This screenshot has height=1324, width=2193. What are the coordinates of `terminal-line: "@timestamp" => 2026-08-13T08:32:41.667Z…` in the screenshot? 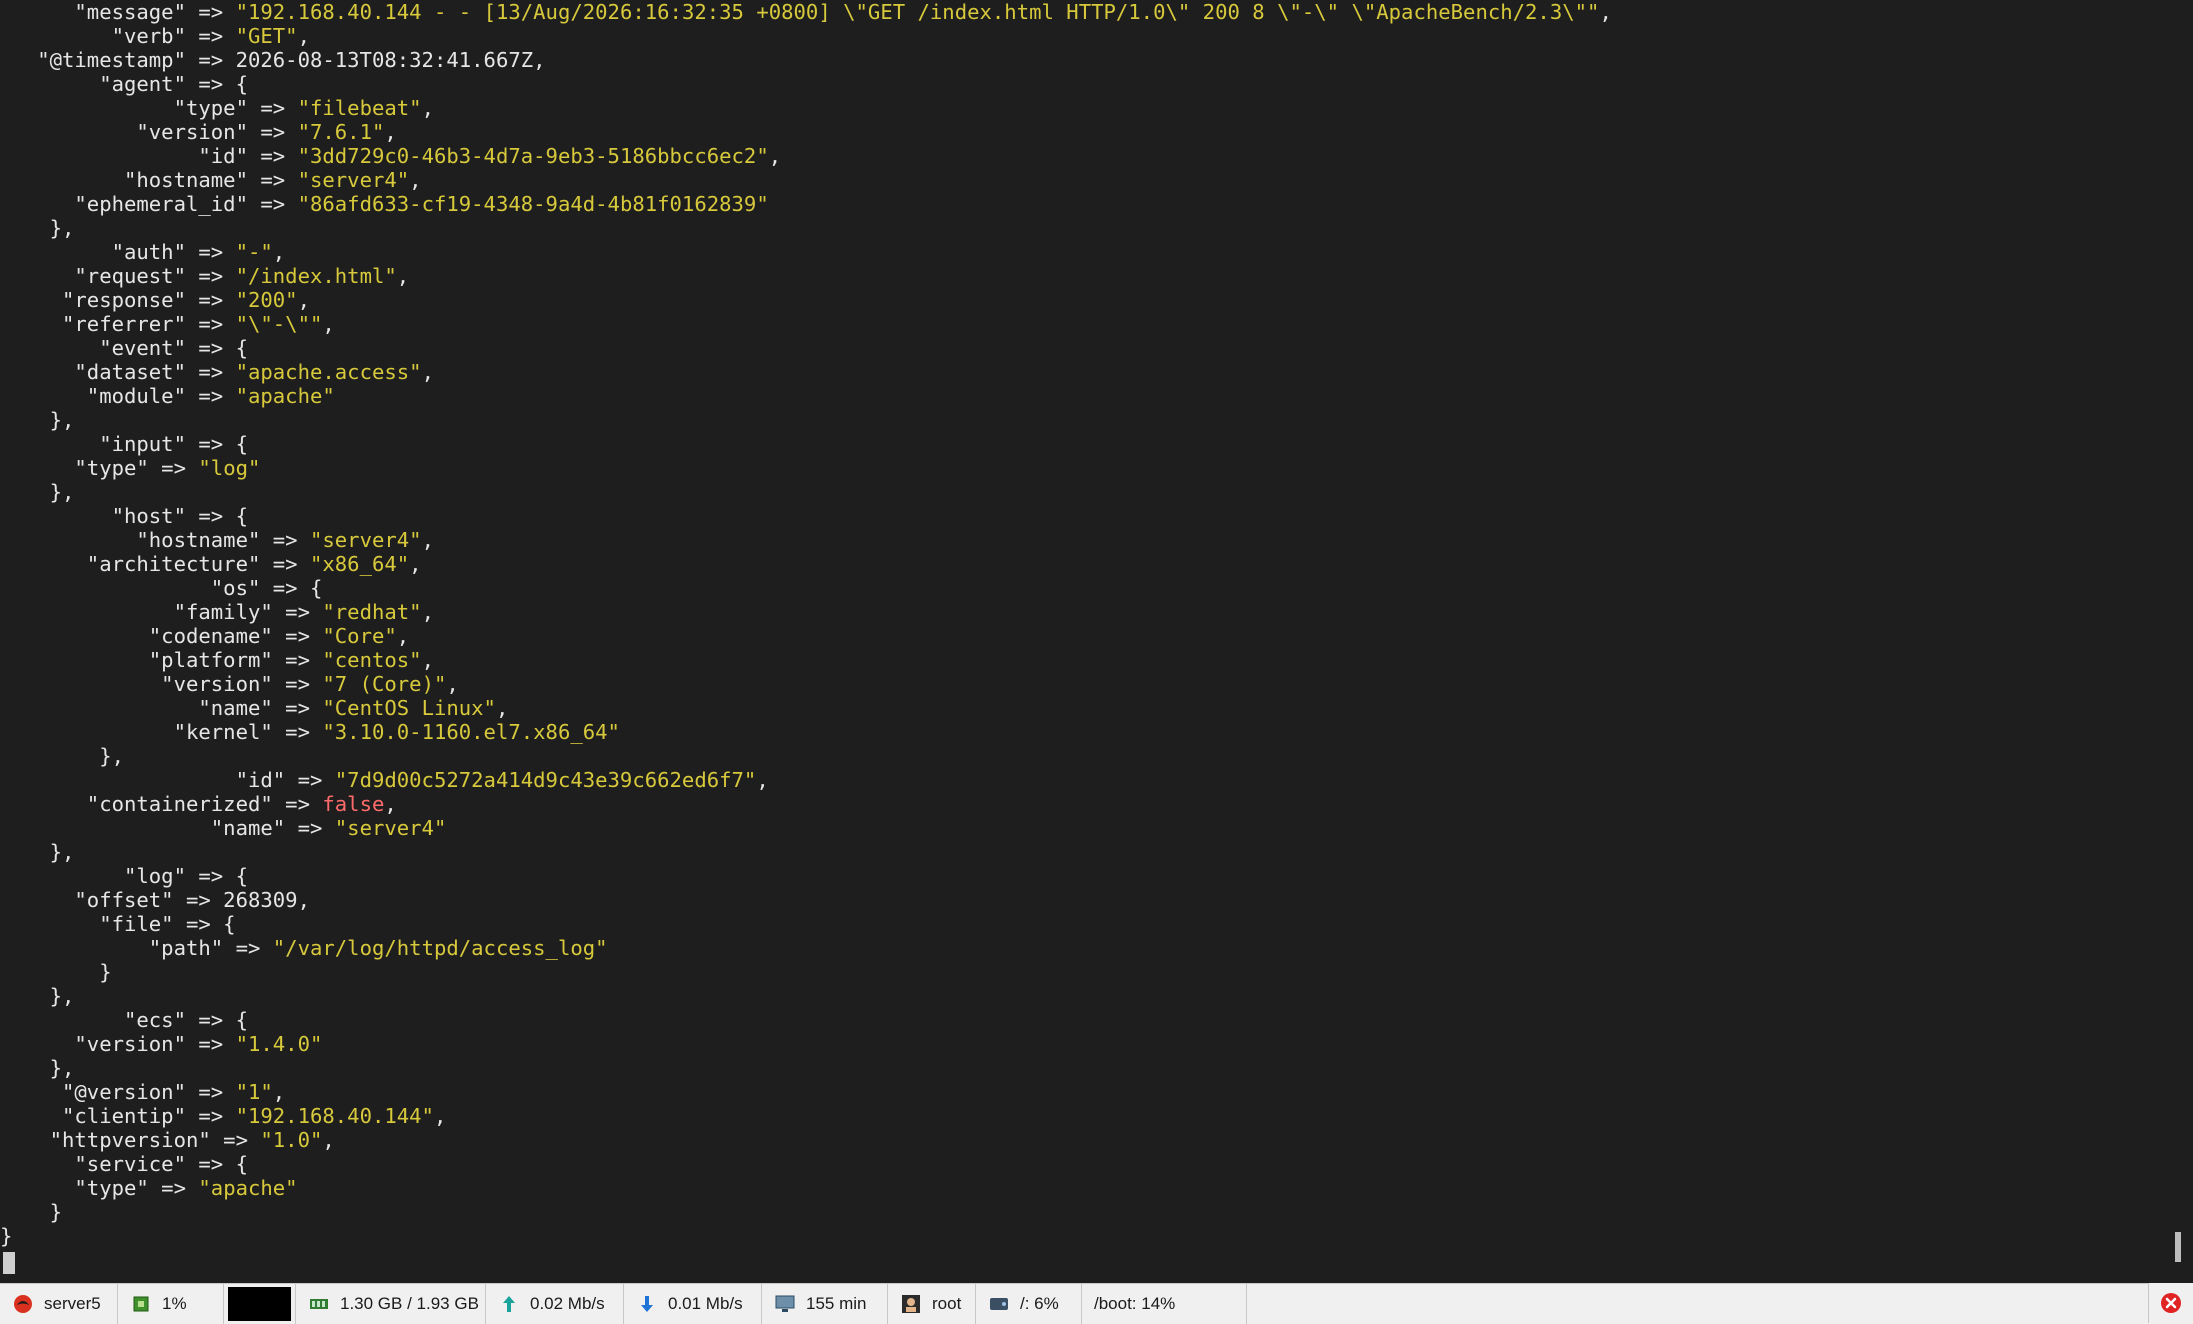 It's located at (273, 60).